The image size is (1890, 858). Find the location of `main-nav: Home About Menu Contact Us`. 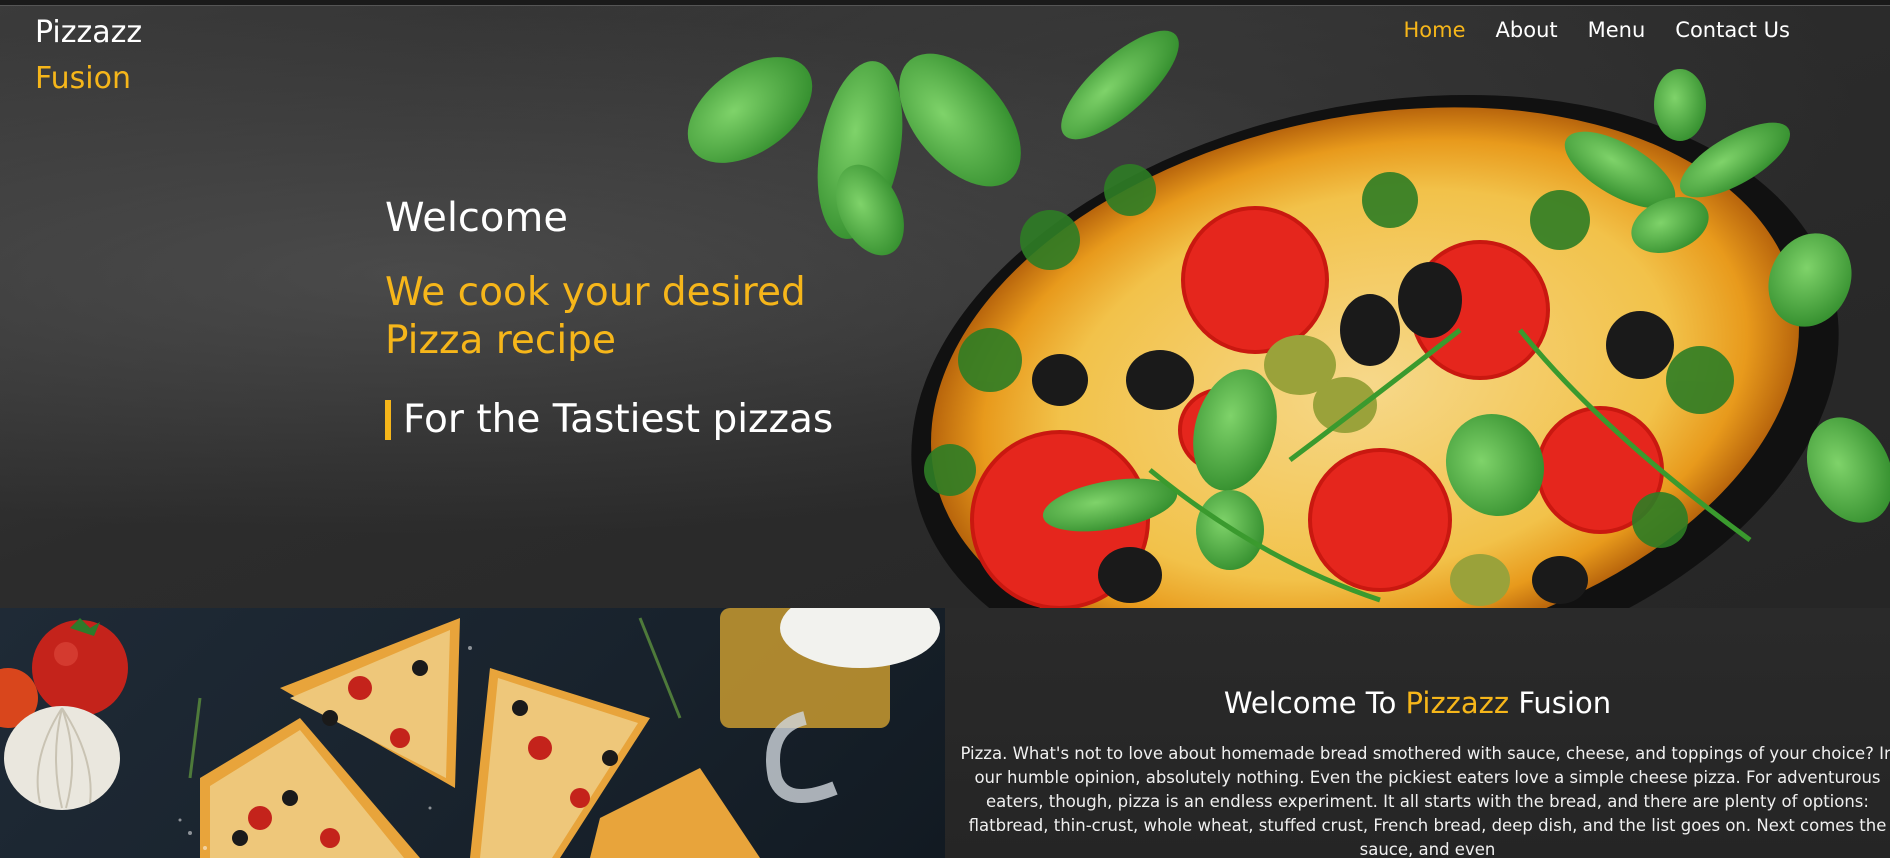

main-nav: Home About Menu Contact Us is located at coordinates (1597, 30).